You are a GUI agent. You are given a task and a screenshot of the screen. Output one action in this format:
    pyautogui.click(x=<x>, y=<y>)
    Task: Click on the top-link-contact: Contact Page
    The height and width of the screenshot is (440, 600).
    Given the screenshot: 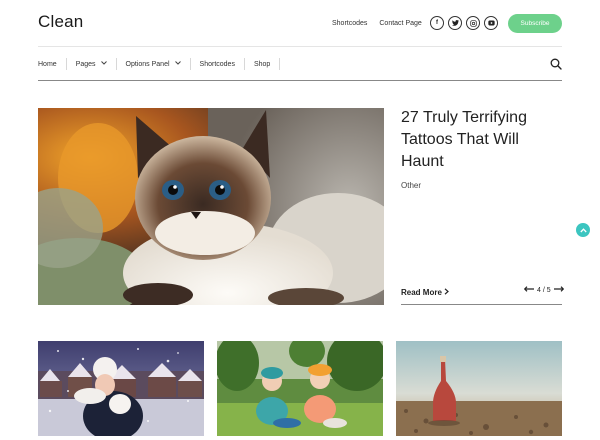 What is the action you would take?
    pyautogui.click(x=400, y=23)
    